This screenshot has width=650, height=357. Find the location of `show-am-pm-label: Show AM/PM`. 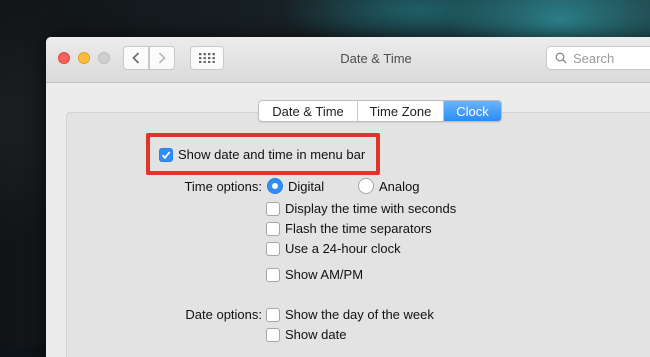

show-am-pm-label: Show AM/PM is located at coordinates (324, 274).